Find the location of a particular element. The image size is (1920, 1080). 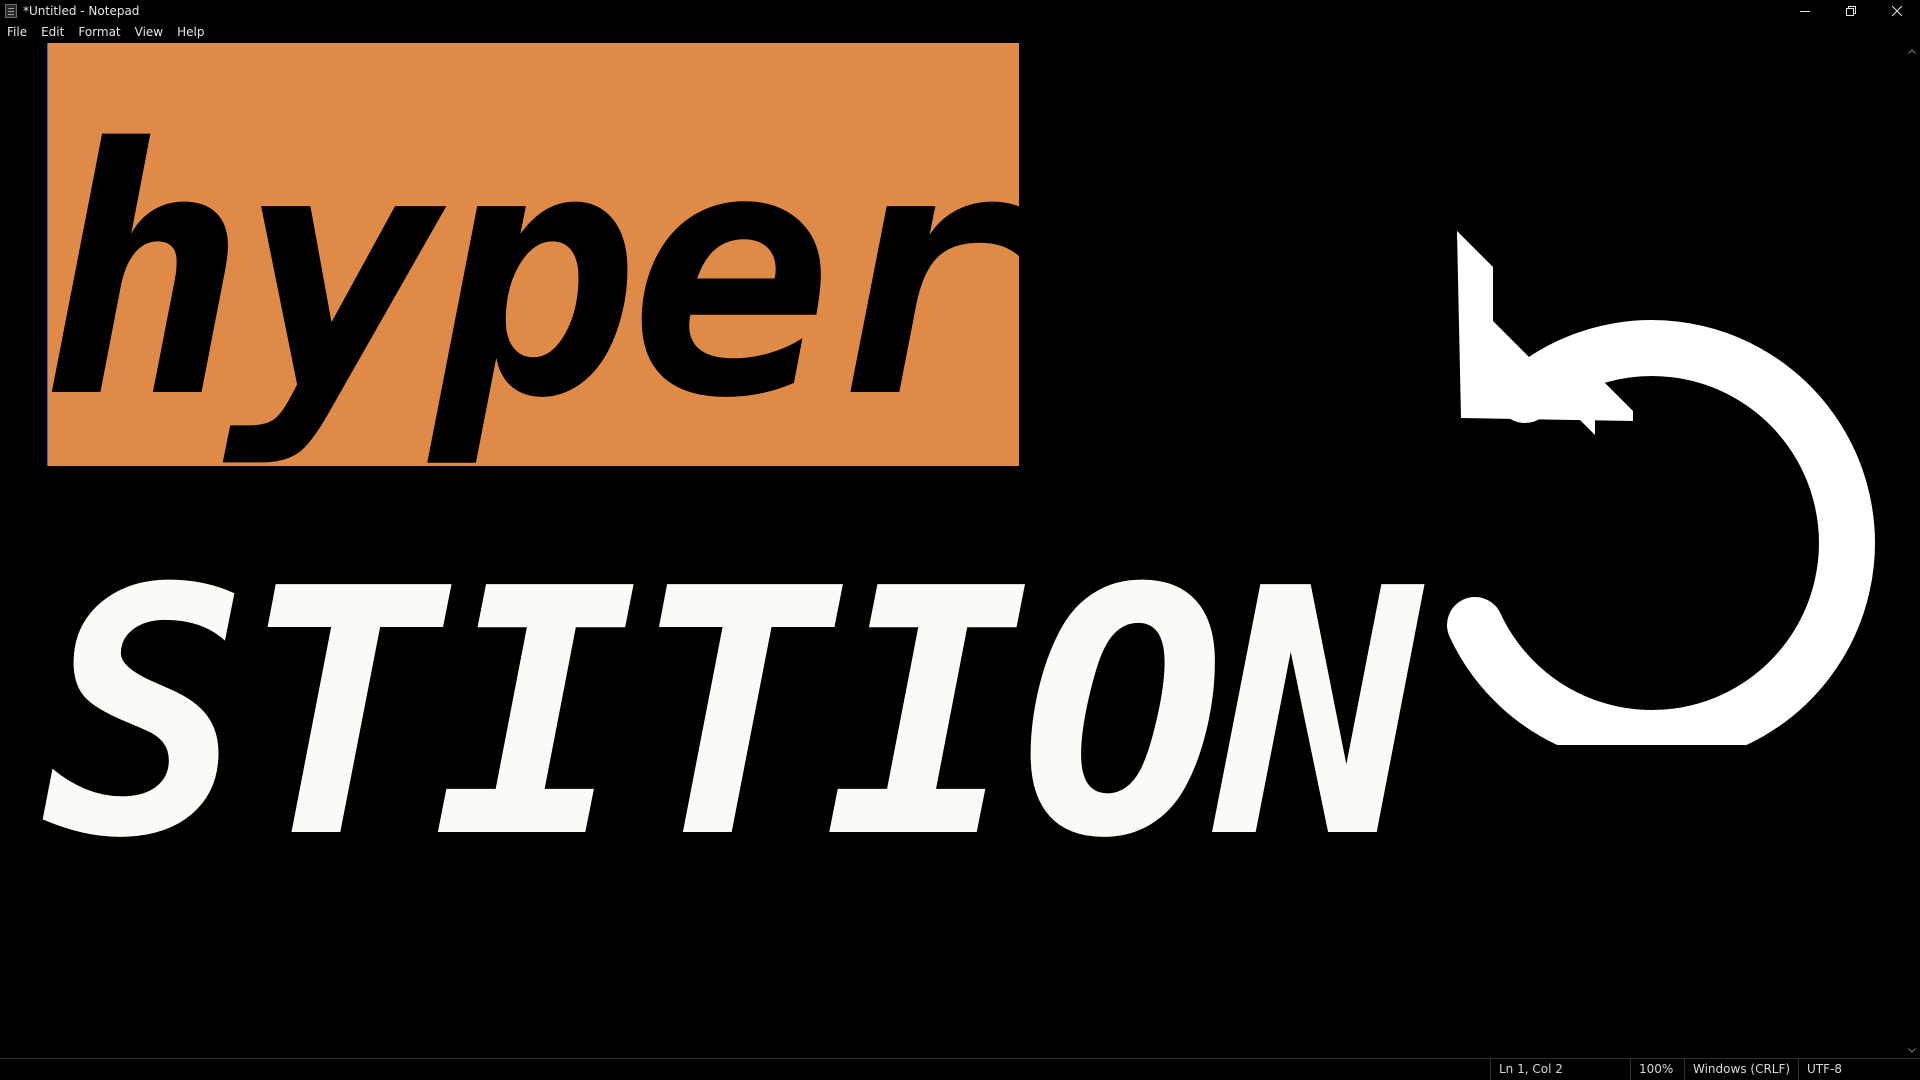

menu-bar: File Edit Format View Help is located at coordinates (960, 32).